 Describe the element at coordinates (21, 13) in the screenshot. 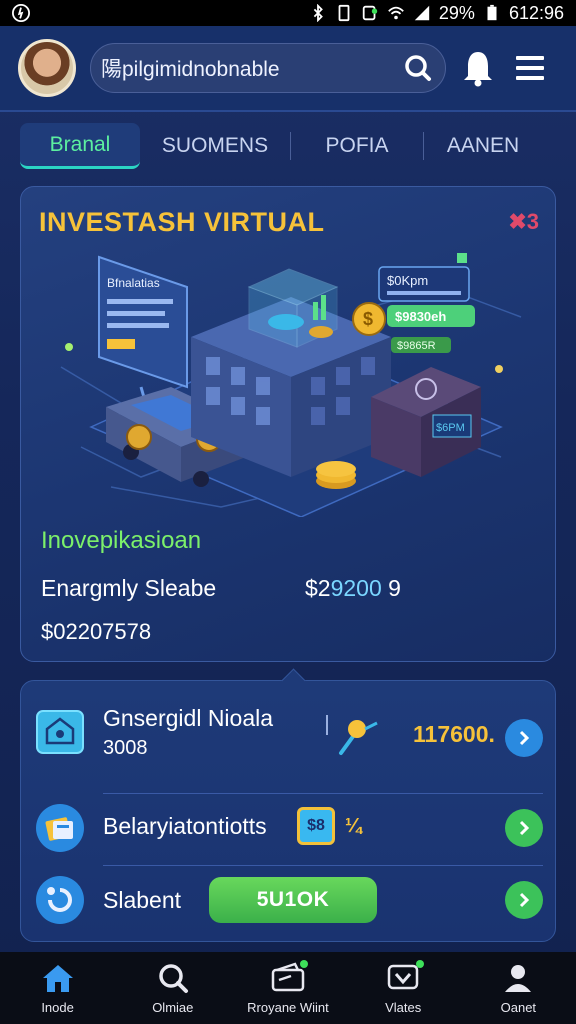

I see `notification-icon` at that location.